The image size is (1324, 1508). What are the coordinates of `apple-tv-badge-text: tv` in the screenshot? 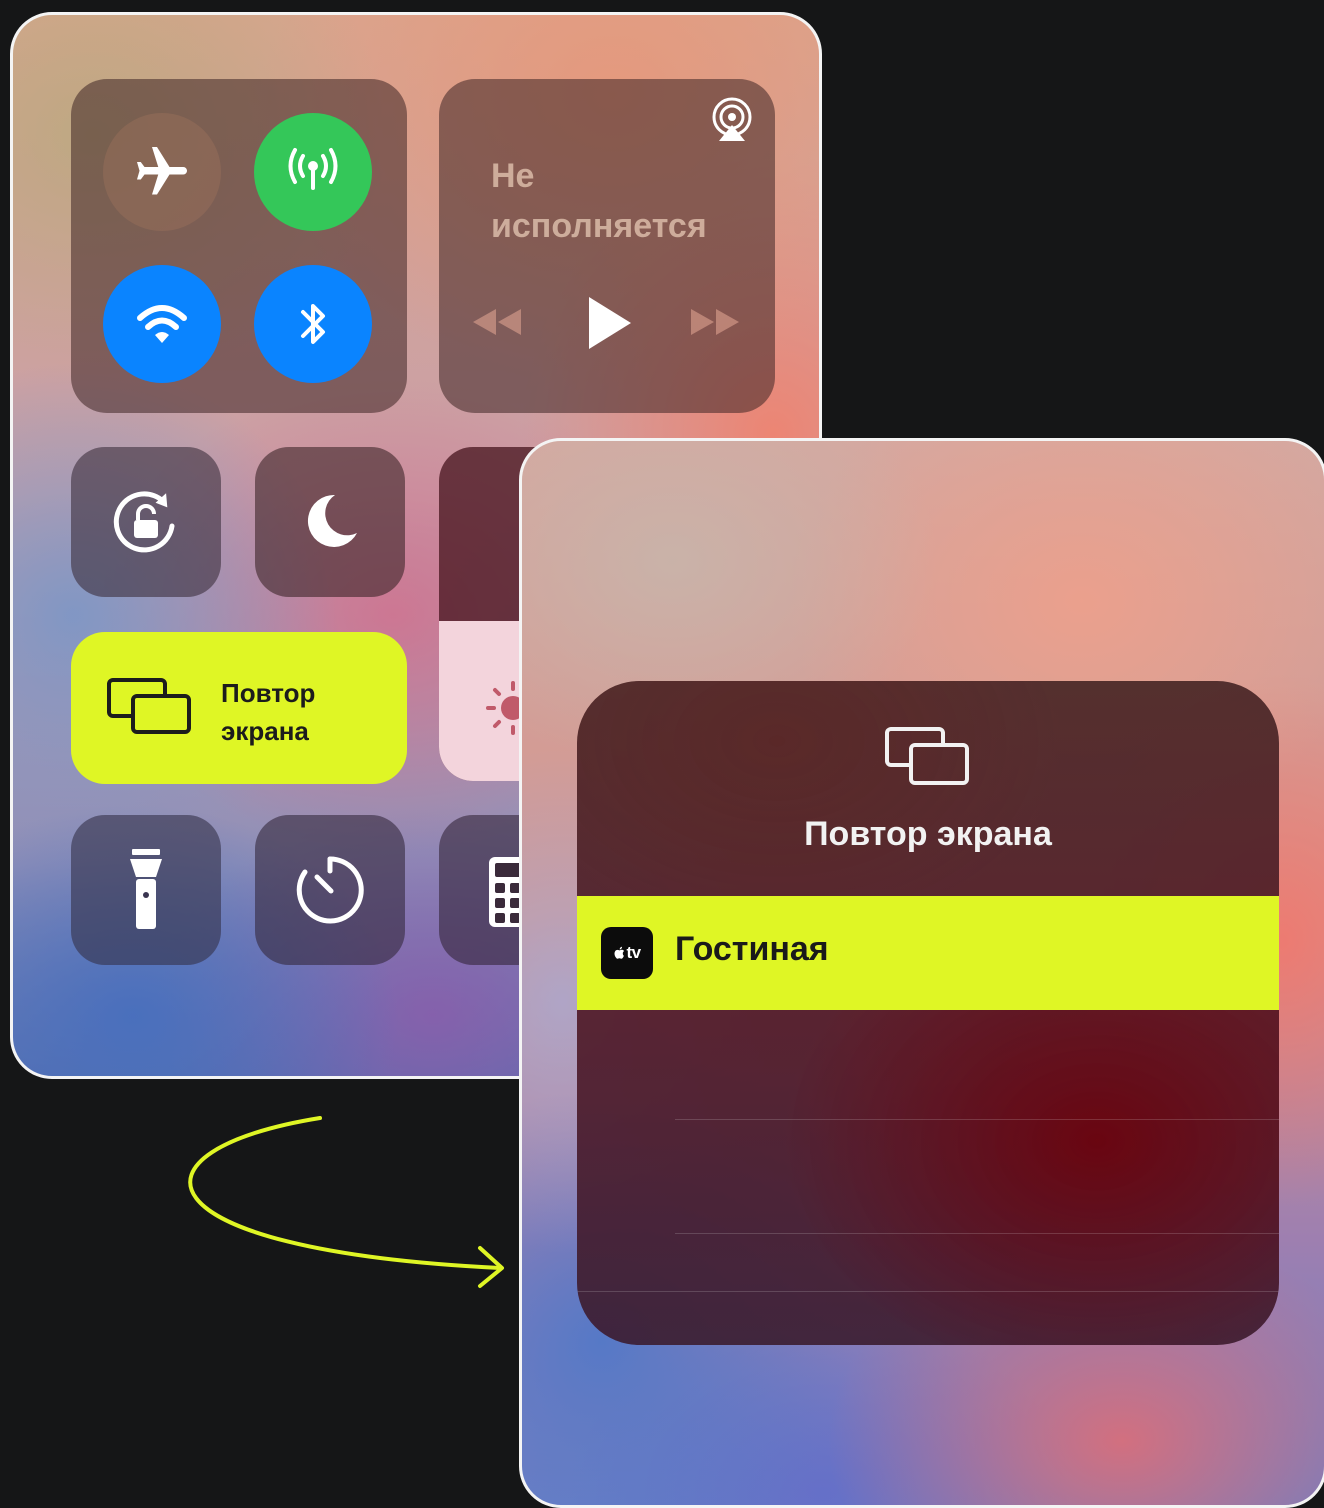 It's located at (633, 952).